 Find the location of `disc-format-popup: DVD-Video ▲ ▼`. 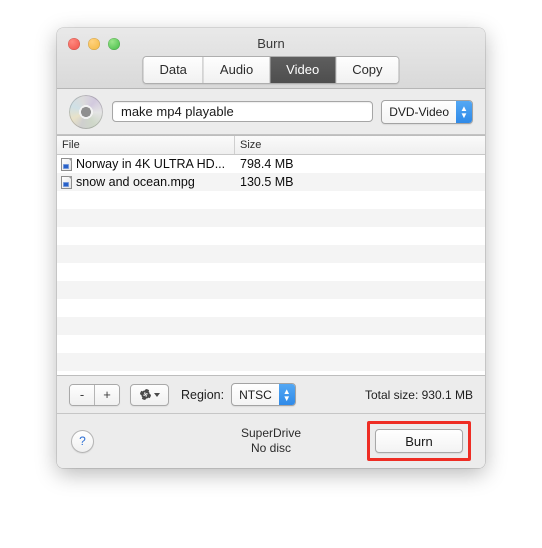

disc-format-popup: DVD-Video ▲ ▼ is located at coordinates (427, 111).